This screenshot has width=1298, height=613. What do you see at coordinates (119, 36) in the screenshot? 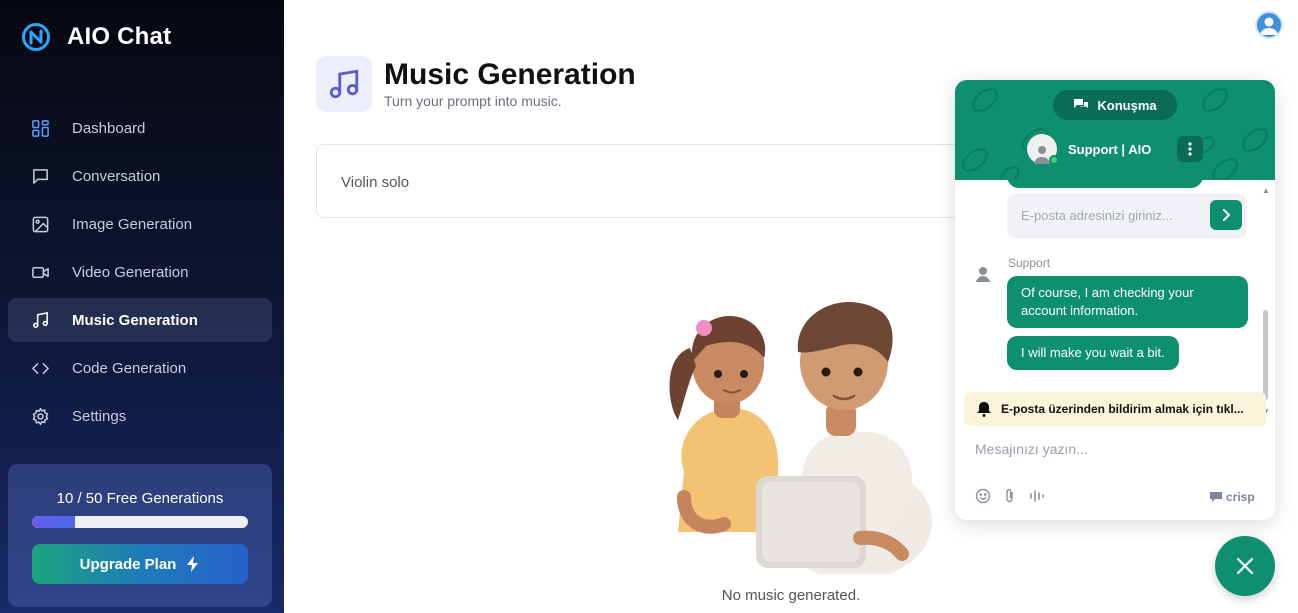
I see `app-name: AIO Chat` at bounding box center [119, 36].